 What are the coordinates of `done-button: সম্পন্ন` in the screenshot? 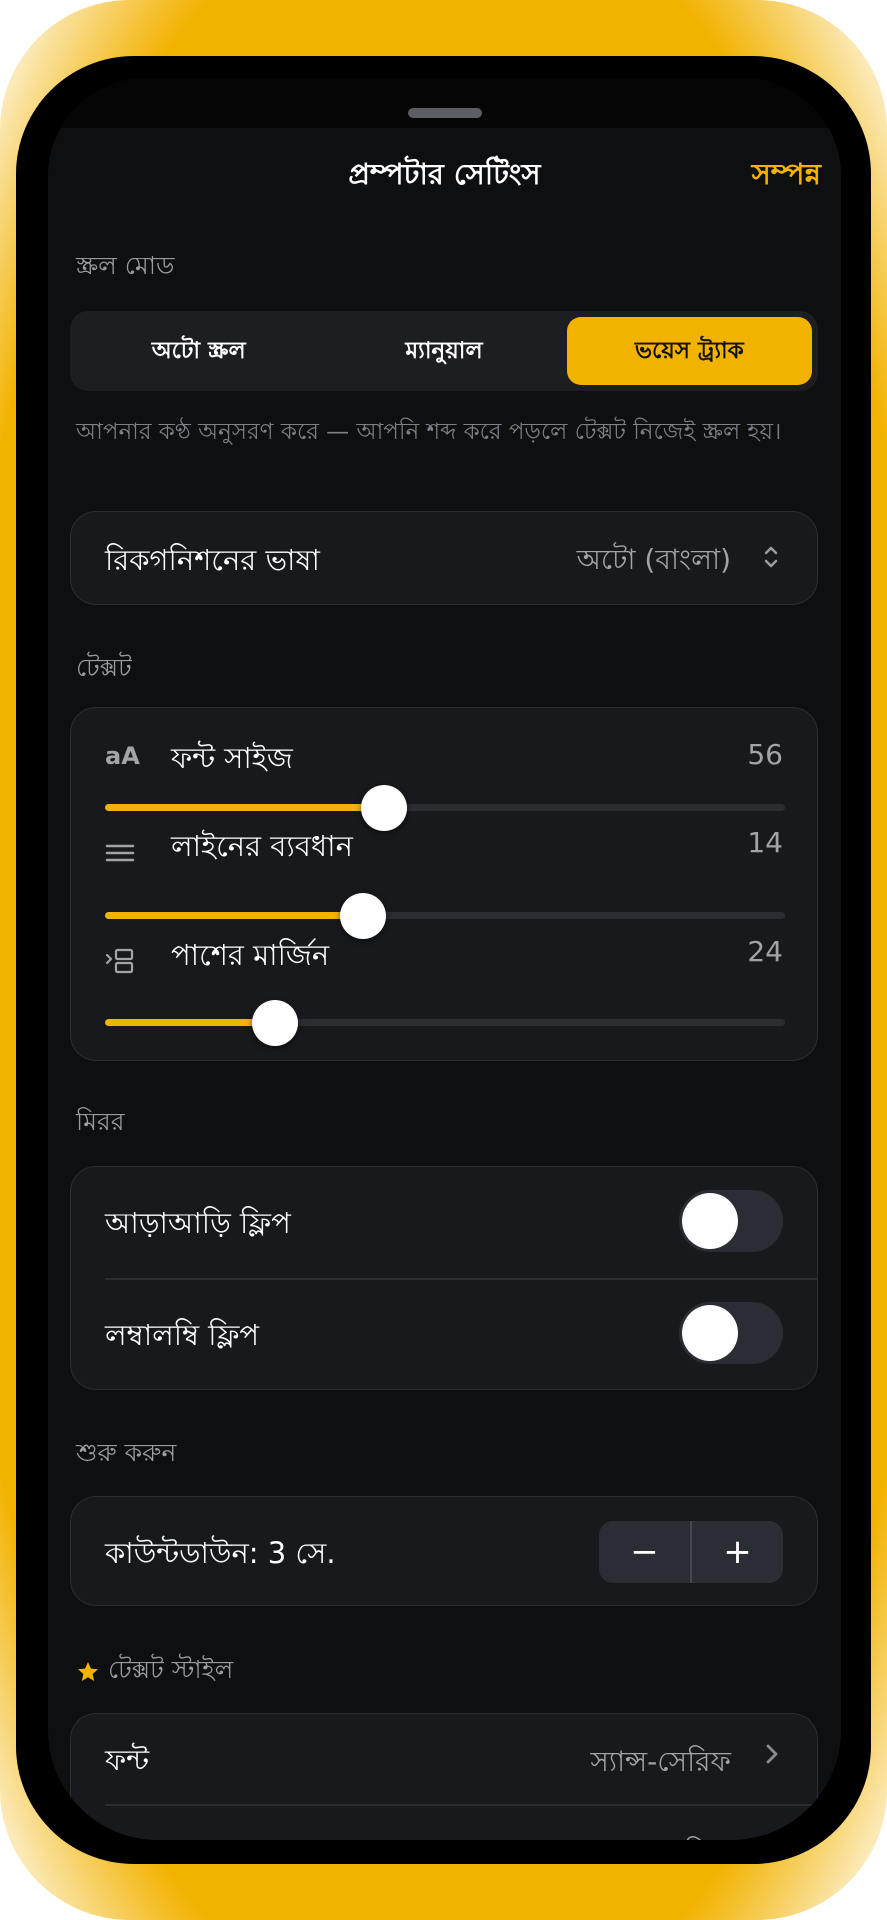 It's located at (786, 176).